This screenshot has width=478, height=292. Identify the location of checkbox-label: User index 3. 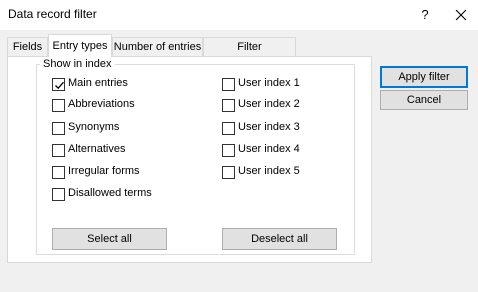
(269, 127).